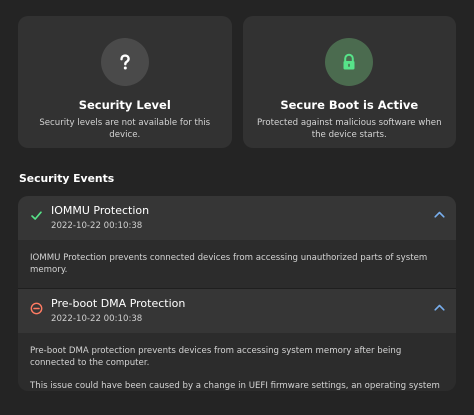 This screenshot has width=474, height=415. Describe the element at coordinates (100, 210) in the screenshot. I see `event-title: IOMMU Protection` at that location.